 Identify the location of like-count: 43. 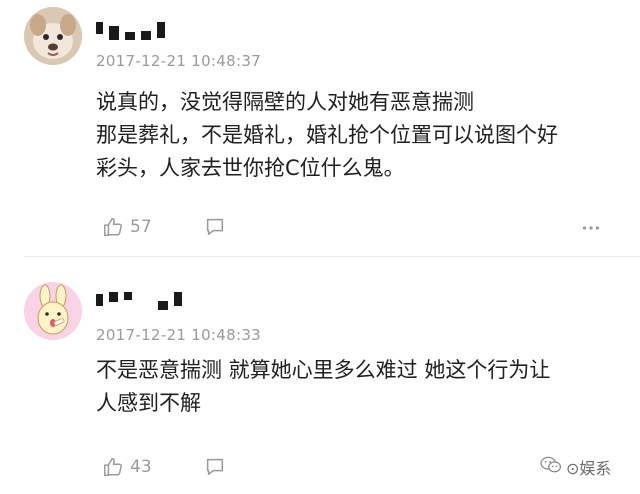
(141, 467).